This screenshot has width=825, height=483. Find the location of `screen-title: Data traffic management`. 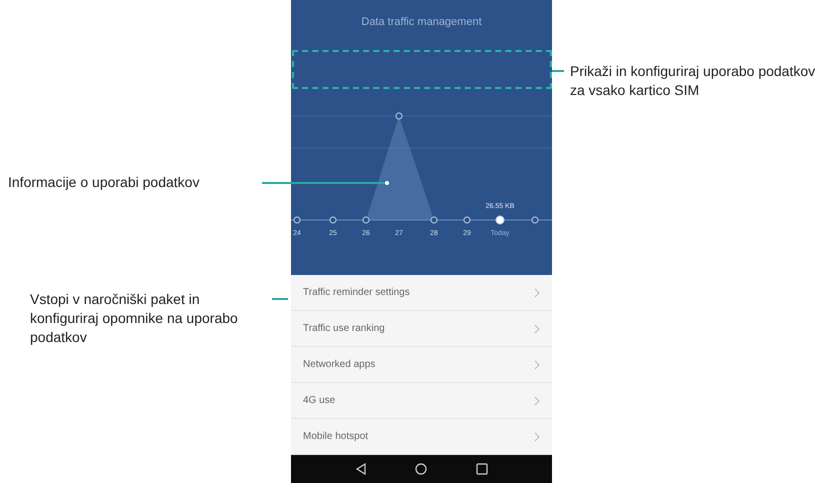

screen-title: Data traffic management is located at coordinates (421, 22).